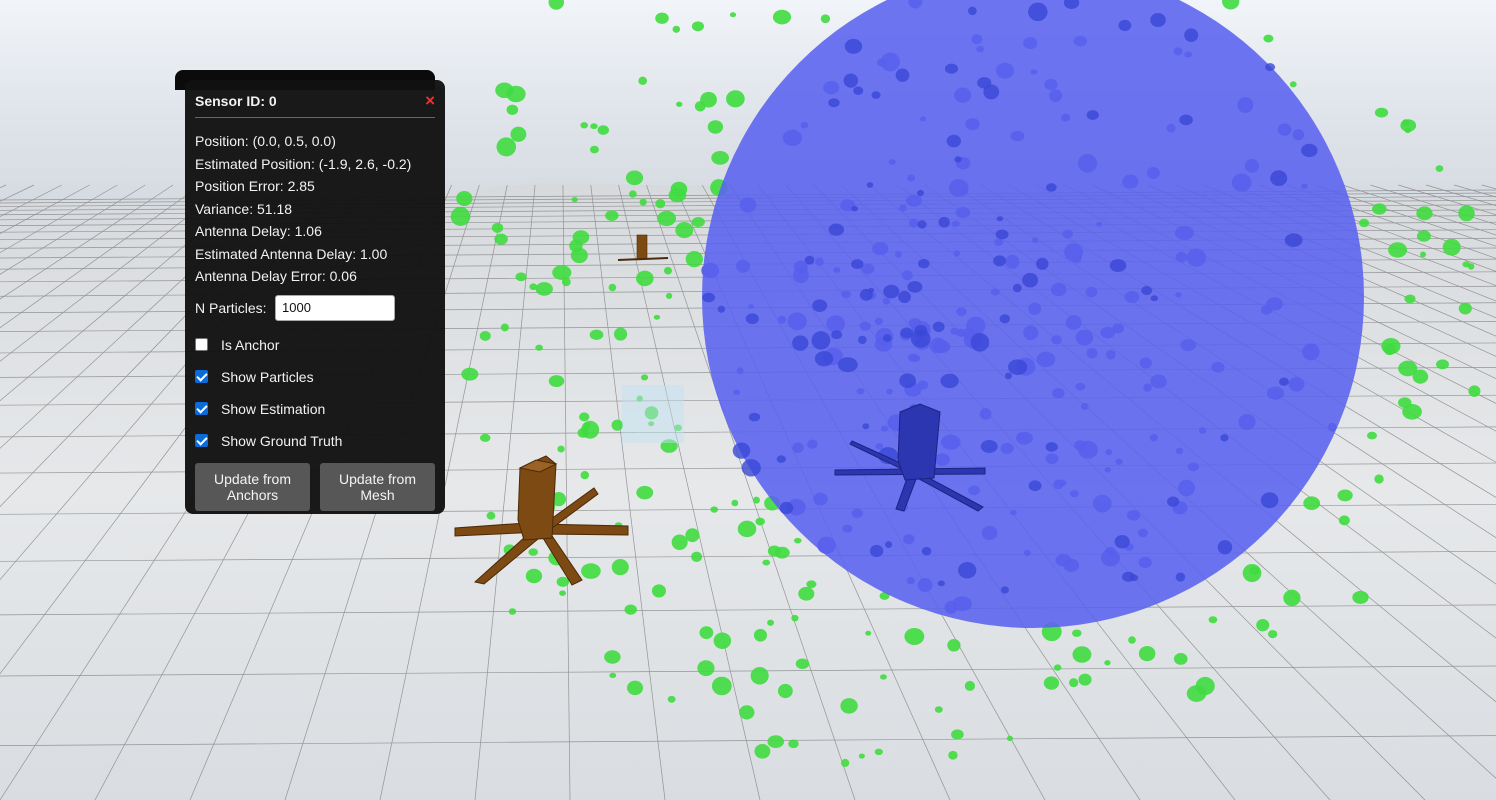 The image size is (1496, 800). Describe the element at coordinates (267, 376) in the screenshot. I see `show-particles-label: Show Particles` at that location.